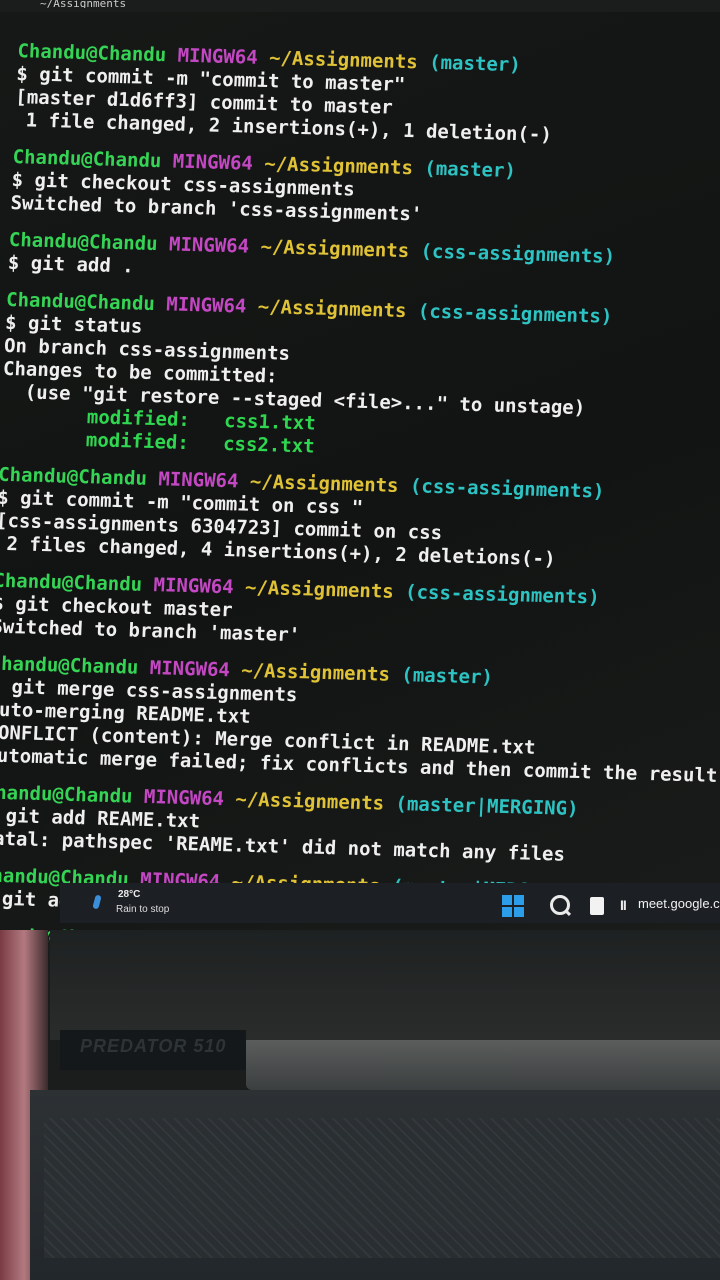 Image resolution: width=720 pixels, height=1280 pixels. What do you see at coordinates (385, 985) in the screenshot?
I see `laptop-bezel` at bounding box center [385, 985].